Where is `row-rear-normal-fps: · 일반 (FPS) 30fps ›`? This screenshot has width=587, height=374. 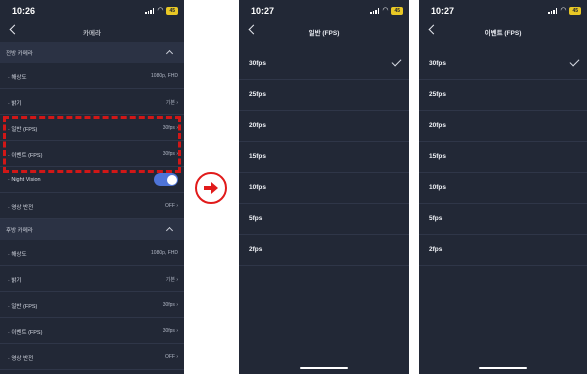 row-rear-normal-fps: · 일반 (FPS) 30fps › is located at coordinates (92, 305).